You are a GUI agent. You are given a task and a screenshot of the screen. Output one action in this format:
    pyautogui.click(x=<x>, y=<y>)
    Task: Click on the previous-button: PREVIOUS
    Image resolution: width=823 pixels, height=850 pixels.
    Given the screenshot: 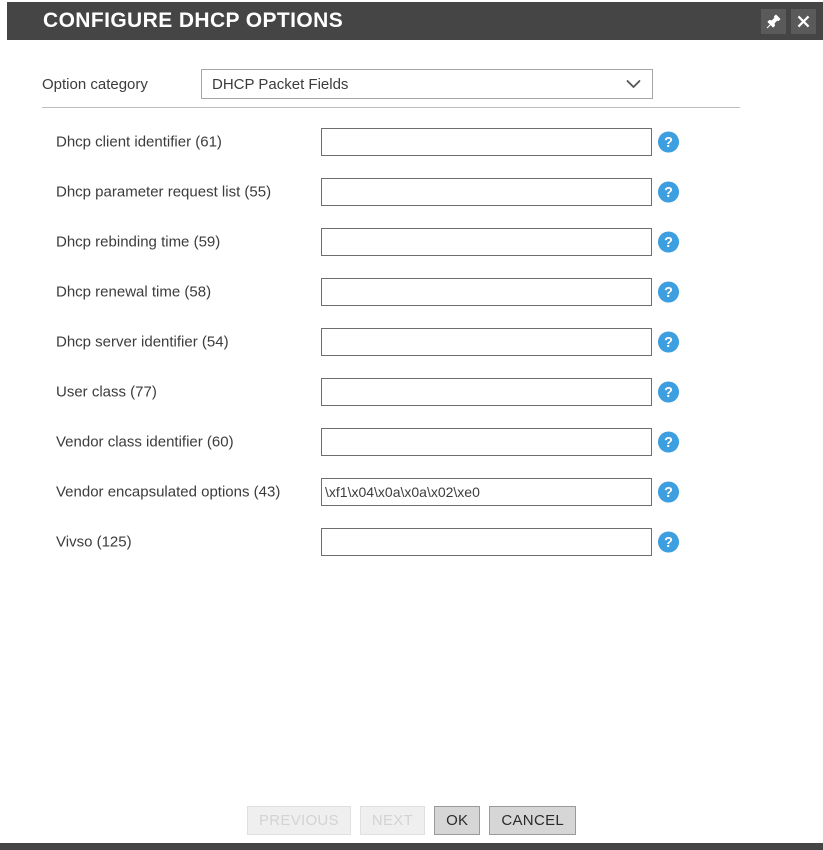 What is the action you would take?
    pyautogui.click(x=298, y=820)
    